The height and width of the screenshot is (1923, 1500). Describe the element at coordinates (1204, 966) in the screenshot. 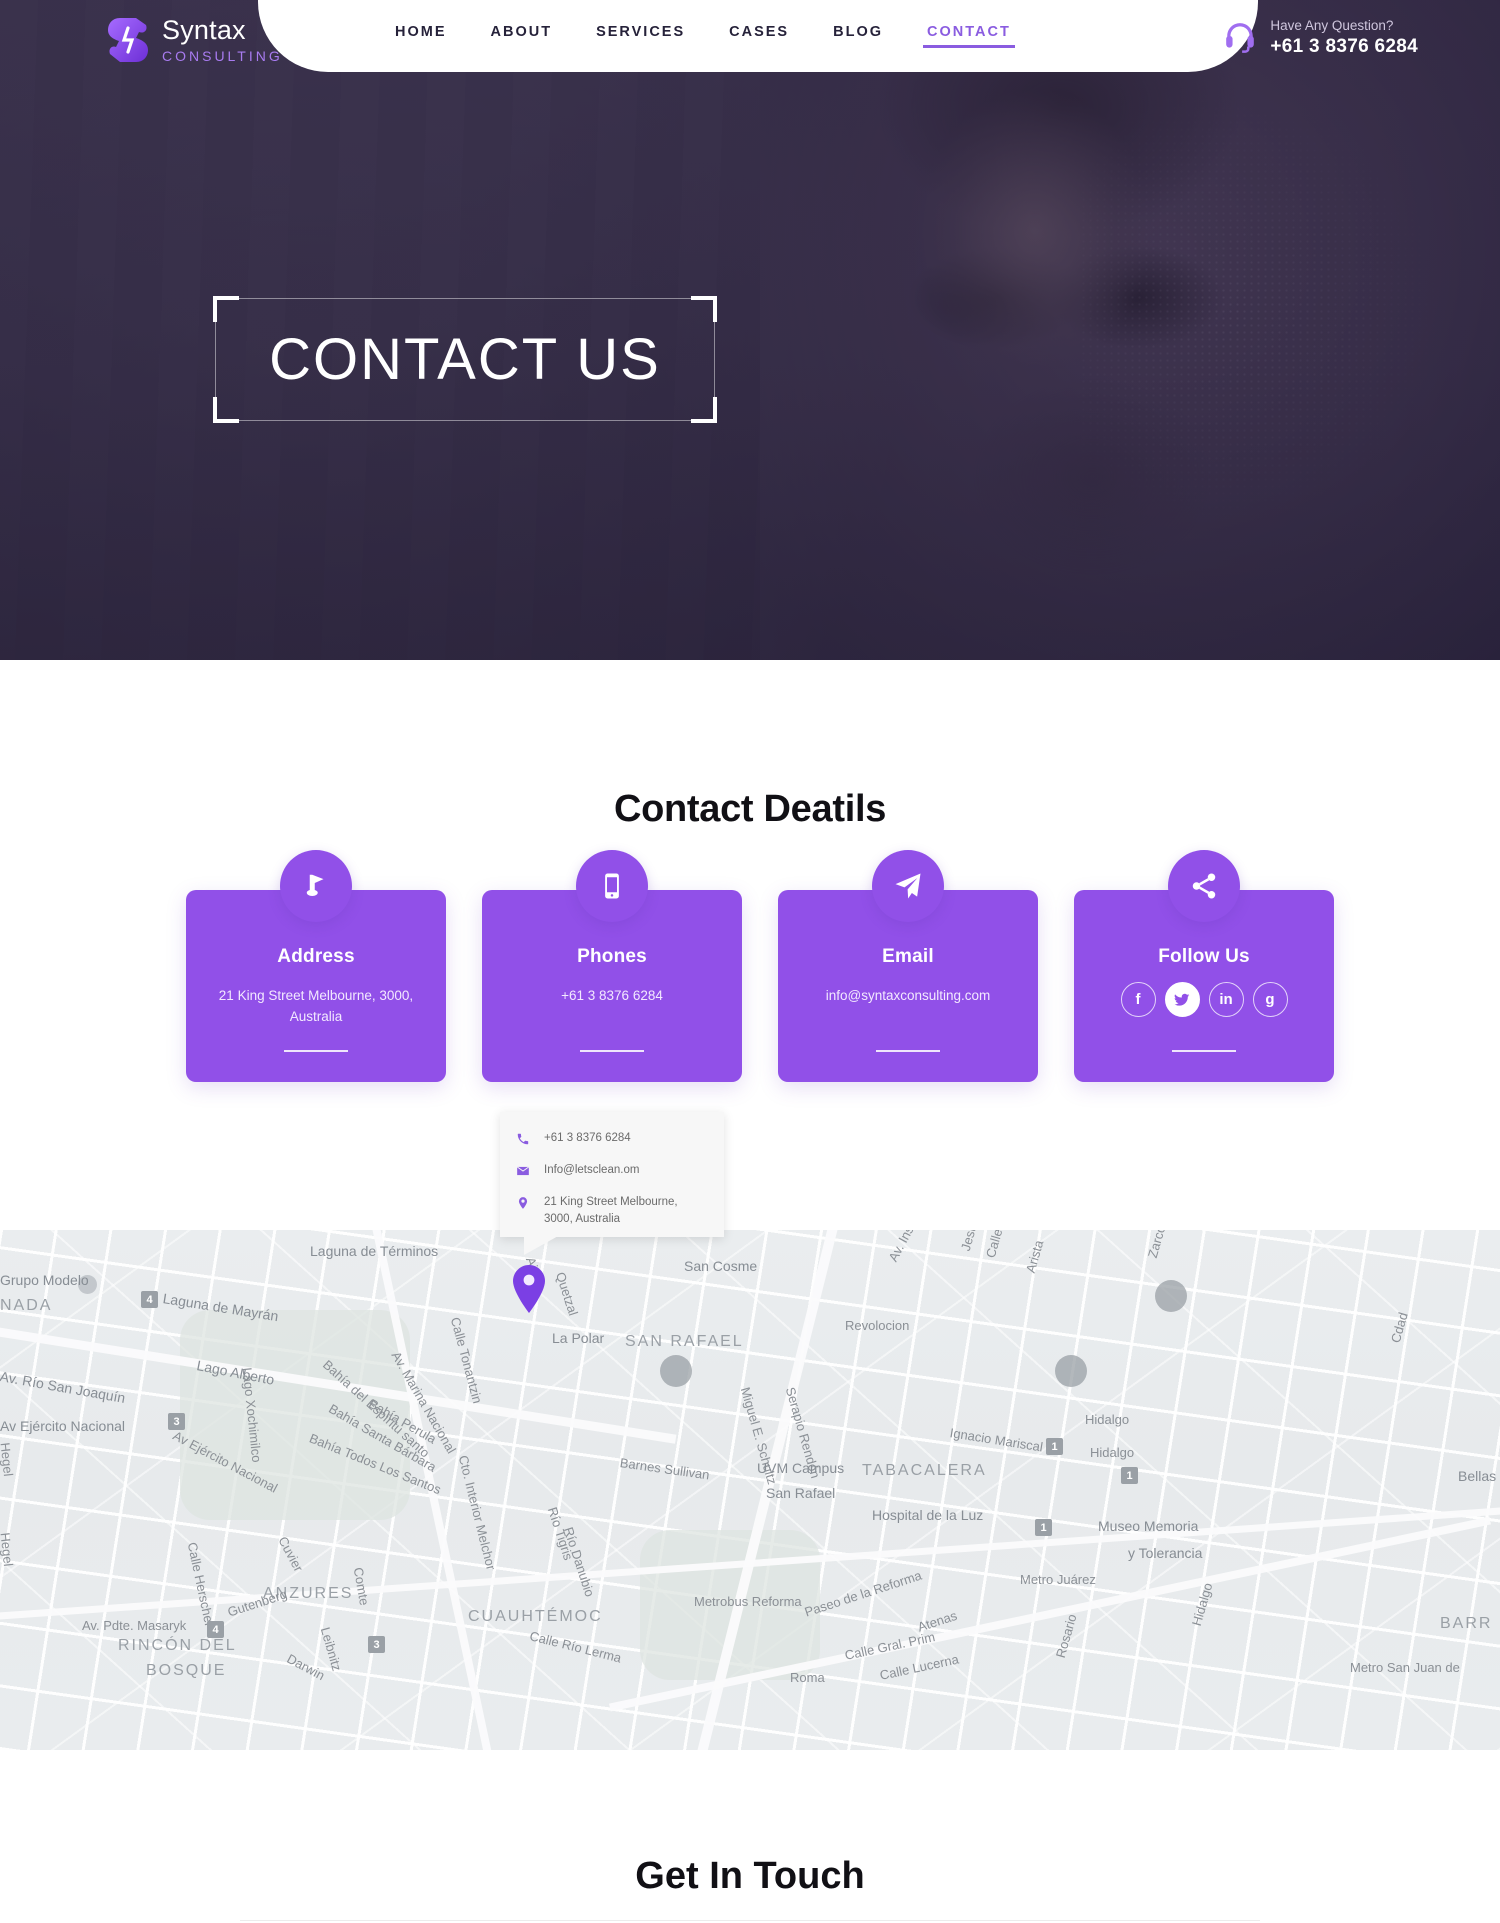

I see `contact-card-follow-us: Follow Us f in g` at that location.